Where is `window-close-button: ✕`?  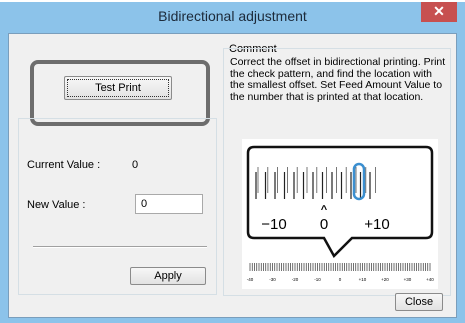 window-close-button: ✕ is located at coordinates (439, 12).